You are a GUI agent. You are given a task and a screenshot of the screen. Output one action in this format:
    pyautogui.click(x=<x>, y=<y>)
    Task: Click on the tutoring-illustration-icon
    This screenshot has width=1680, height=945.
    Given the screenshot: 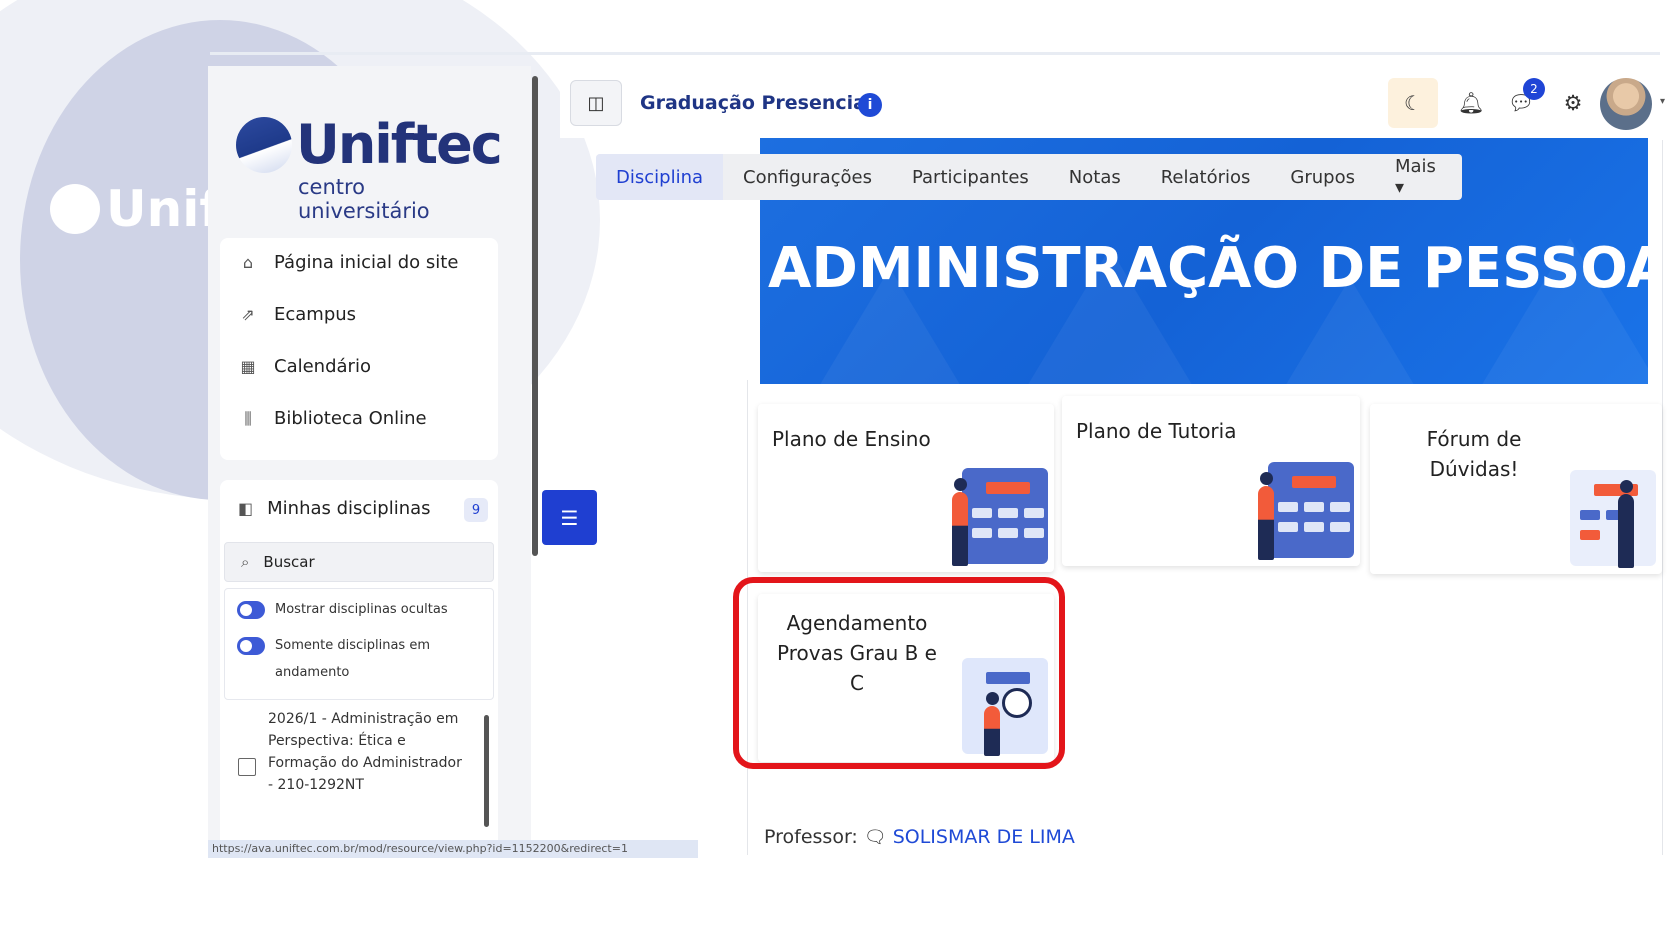 What is the action you would take?
    pyautogui.click(x=1308, y=502)
    